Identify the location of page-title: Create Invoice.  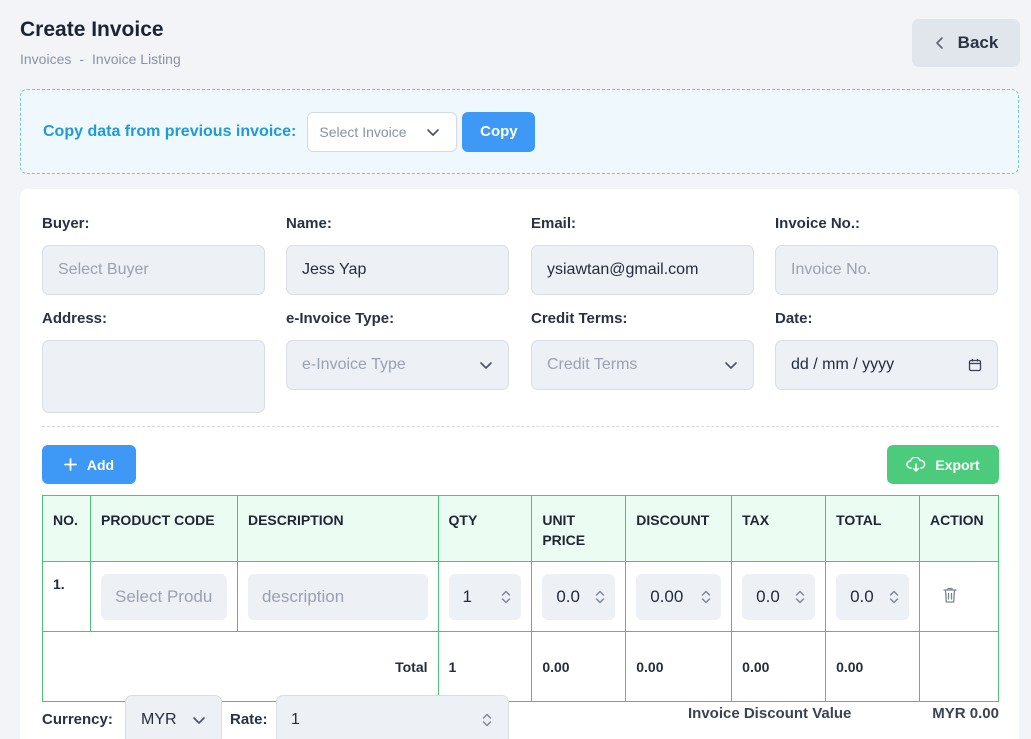
(92, 29).